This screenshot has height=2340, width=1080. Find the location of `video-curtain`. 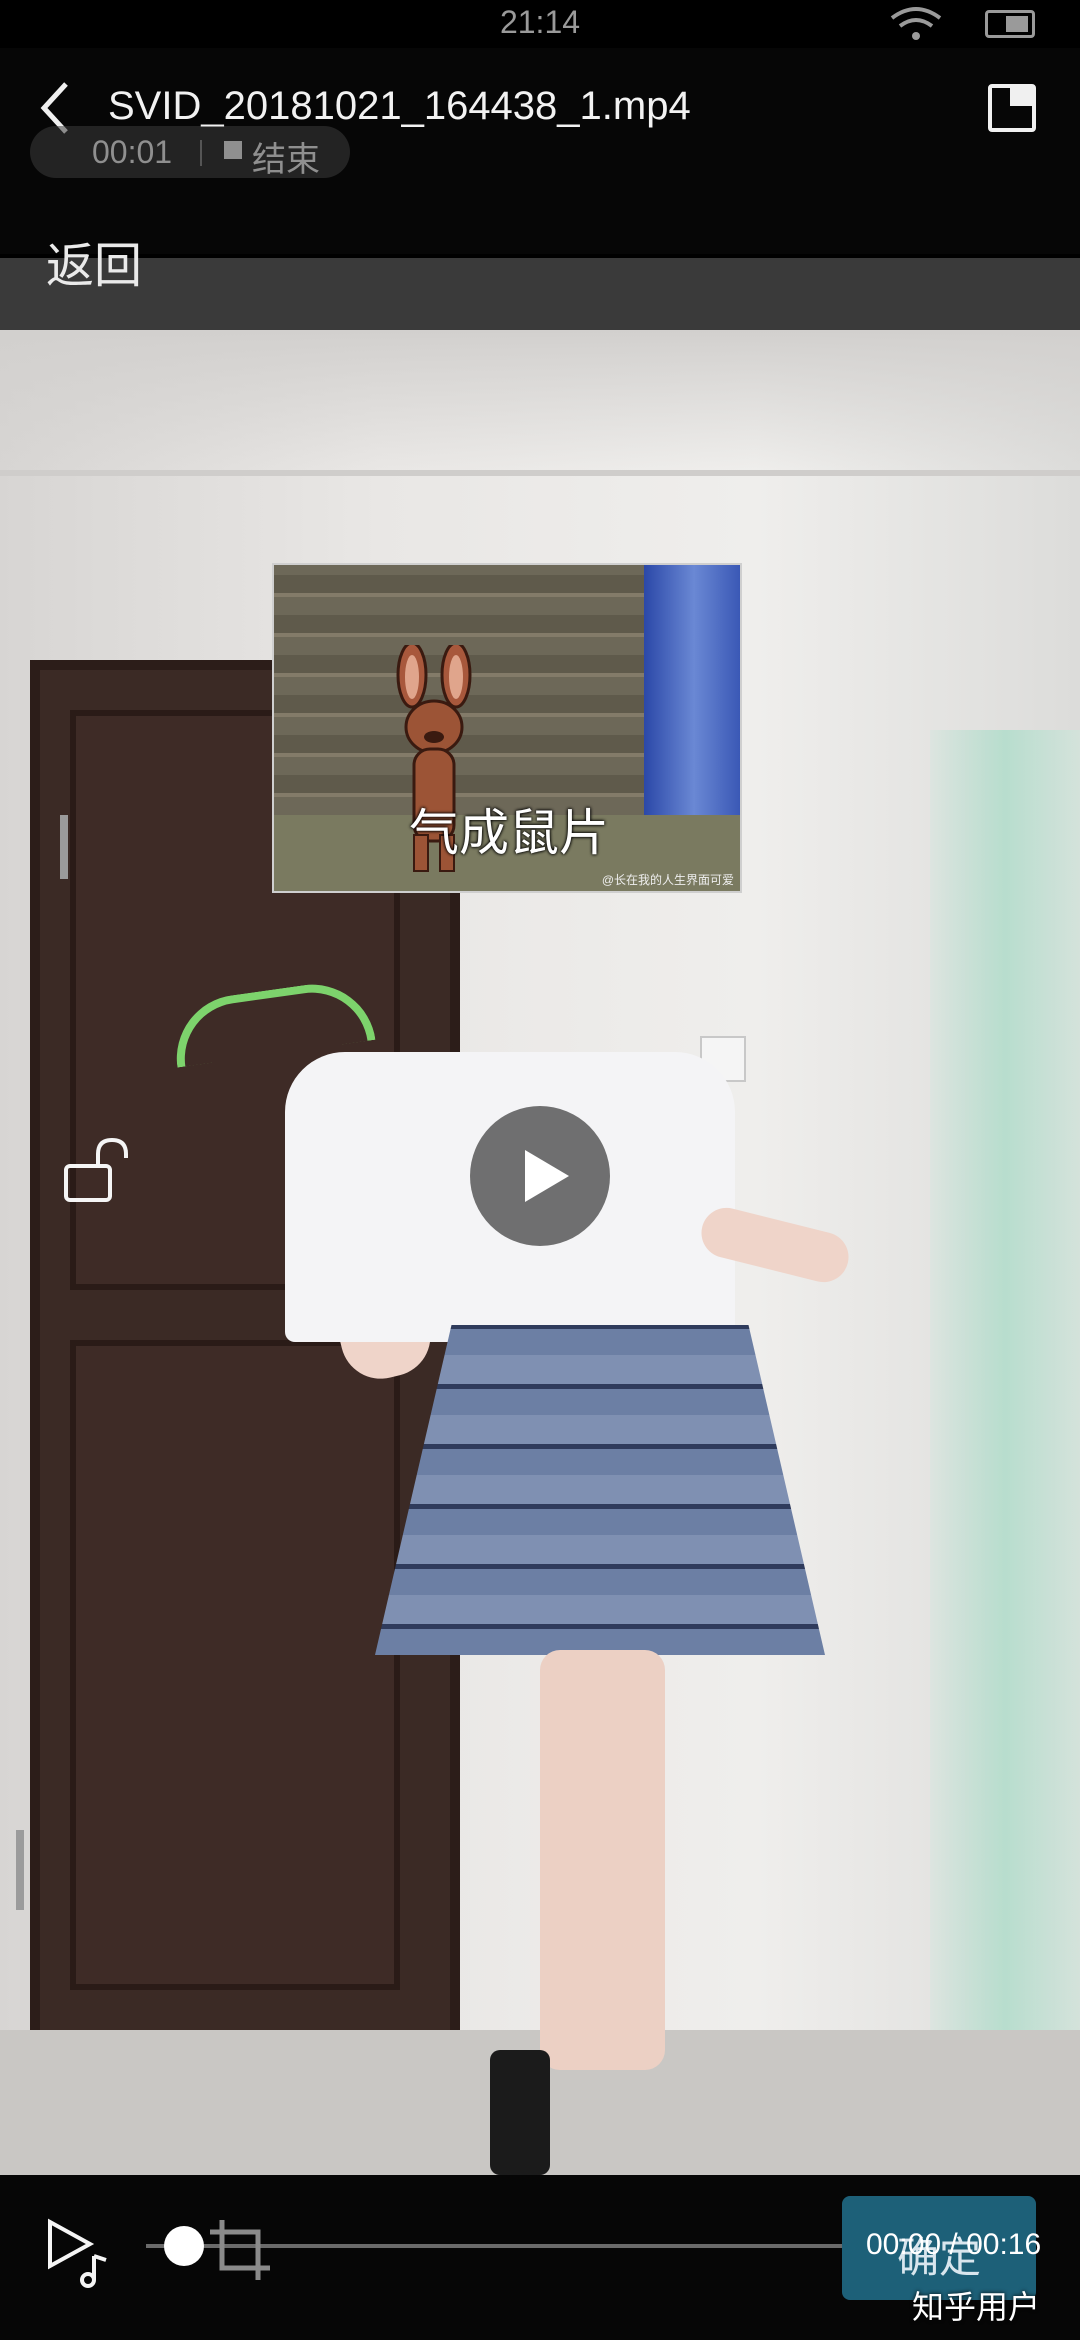

video-curtain is located at coordinates (1005, 1450).